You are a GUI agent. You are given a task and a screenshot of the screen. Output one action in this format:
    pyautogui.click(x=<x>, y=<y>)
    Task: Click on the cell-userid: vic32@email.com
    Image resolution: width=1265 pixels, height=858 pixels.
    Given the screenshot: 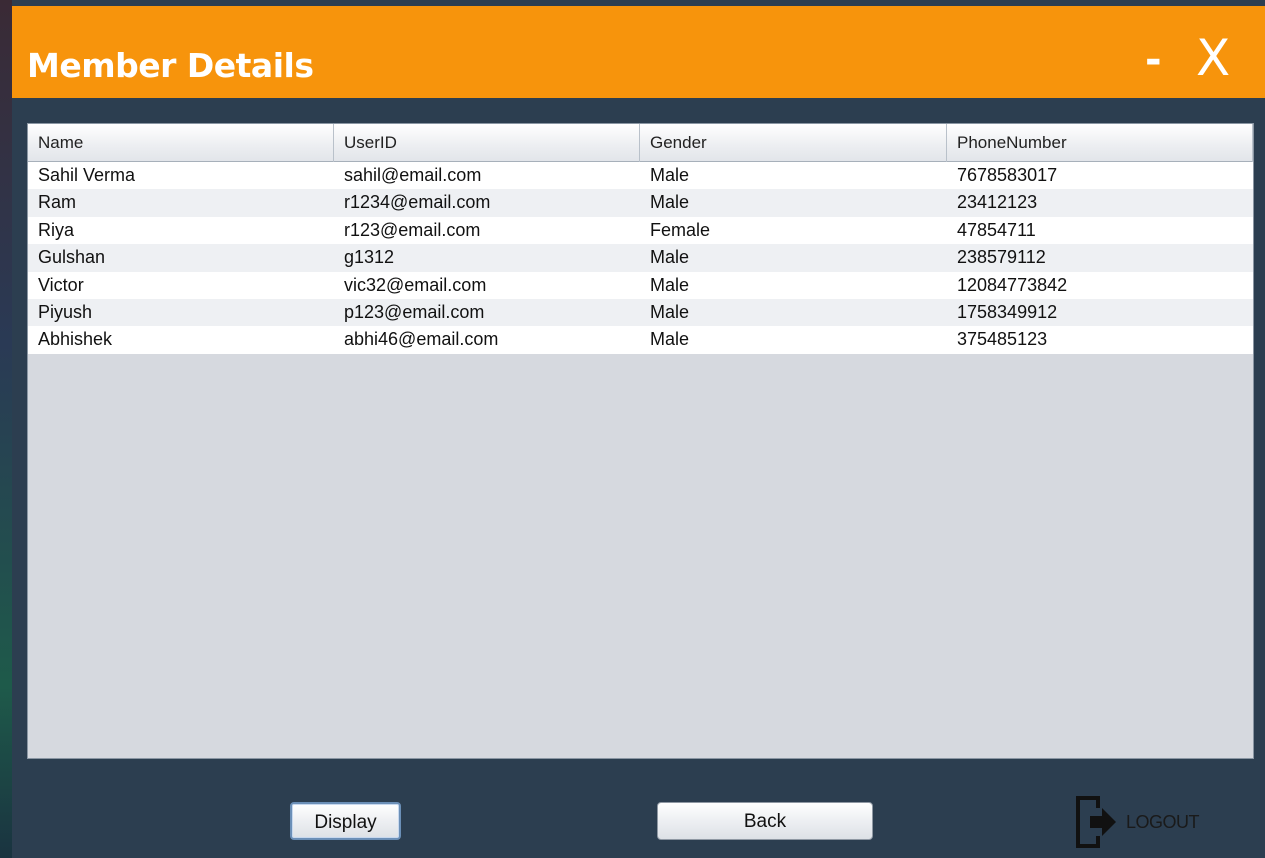 What is the action you would take?
    pyautogui.click(x=415, y=284)
    